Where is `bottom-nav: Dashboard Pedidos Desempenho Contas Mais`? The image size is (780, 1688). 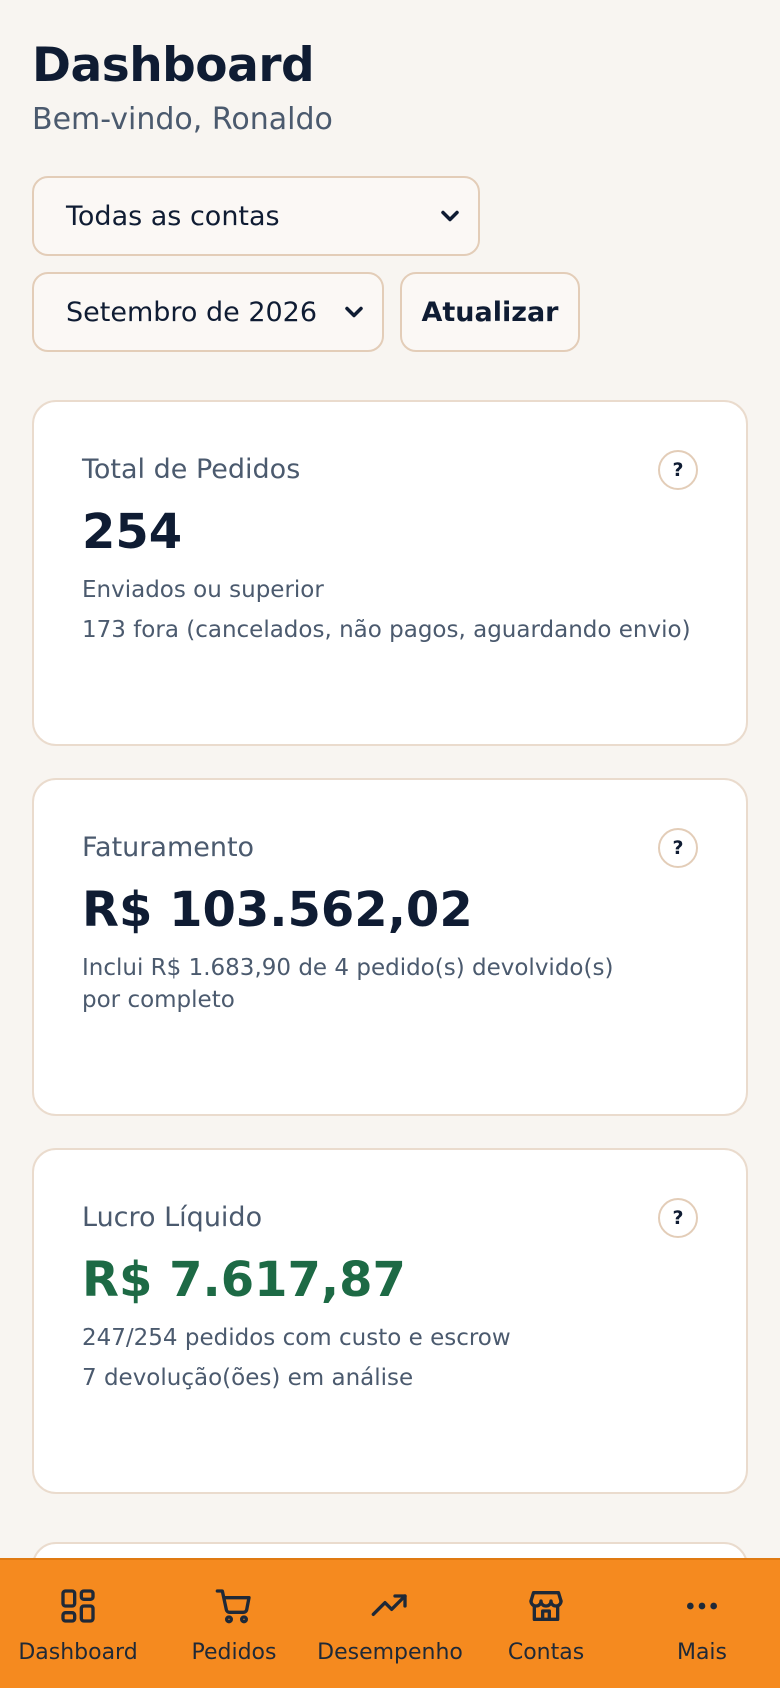 bottom-nav: Dashboard Pedidos Desempenho Contas Mais is located at coordinates (390, 1623).